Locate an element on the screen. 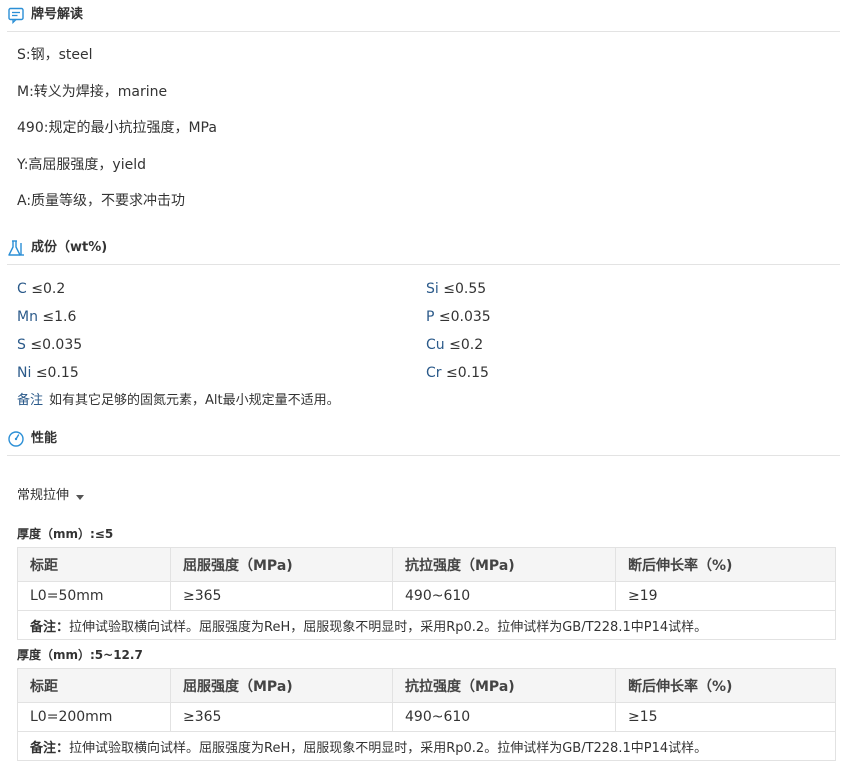 The width and height of the screenshot is (841, 765). element-symbol: S is located at coordinates (21, 345).